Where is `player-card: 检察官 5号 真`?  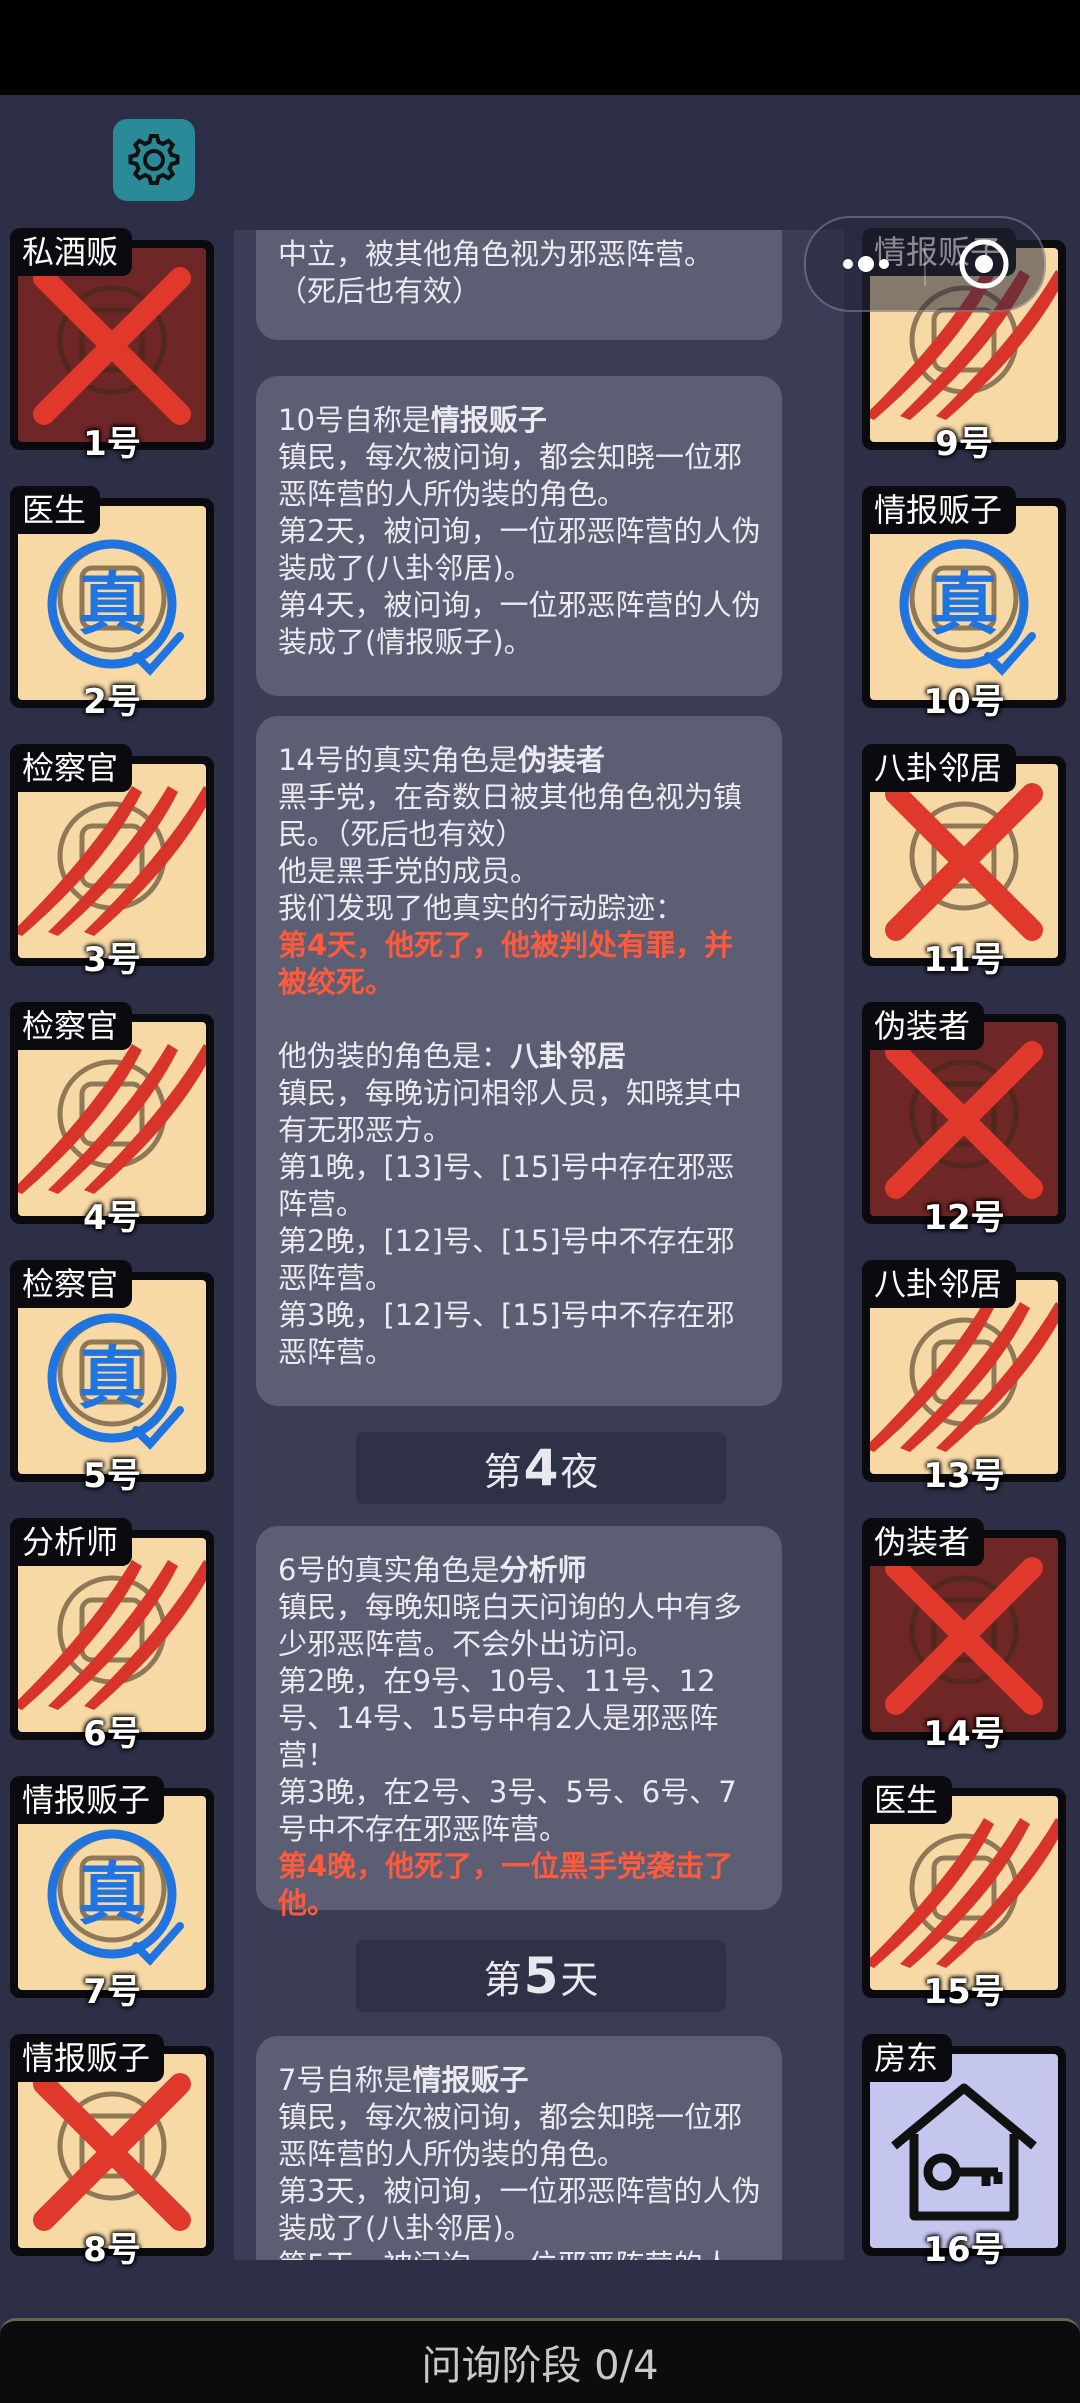
player-card: 检察官 5号 真 is located at coordinates (112, 1378).